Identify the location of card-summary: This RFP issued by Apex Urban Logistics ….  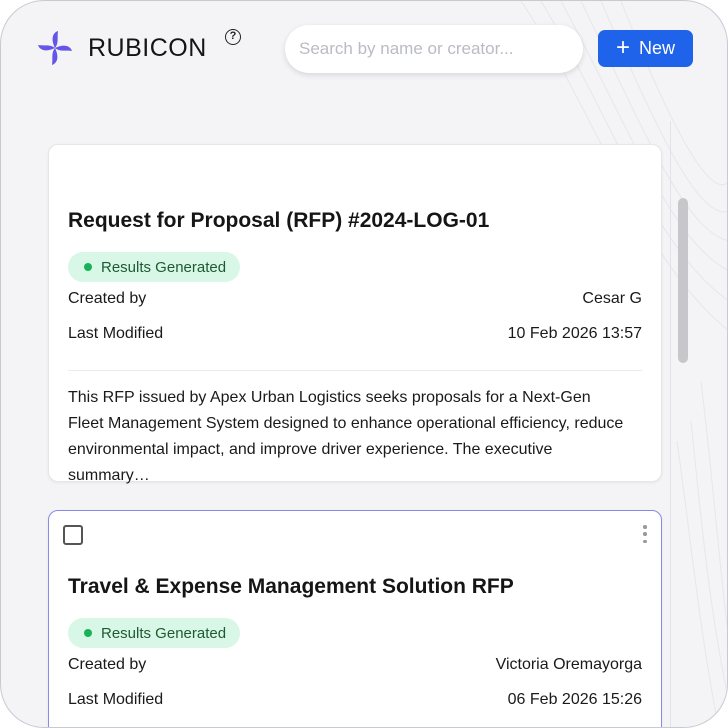
(346, 436).